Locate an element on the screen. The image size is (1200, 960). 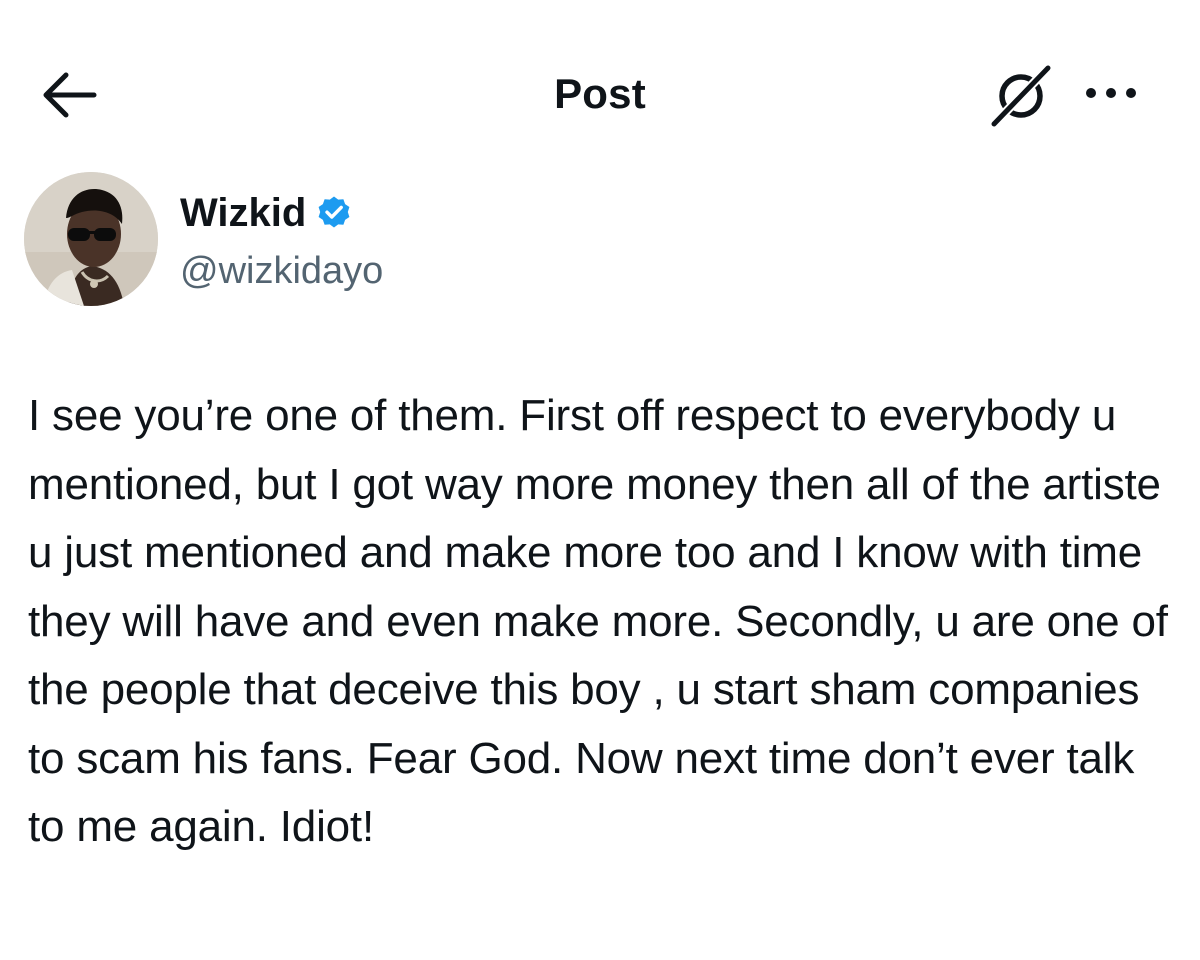
verified-badge-icon is located at coordinates (334, 213).